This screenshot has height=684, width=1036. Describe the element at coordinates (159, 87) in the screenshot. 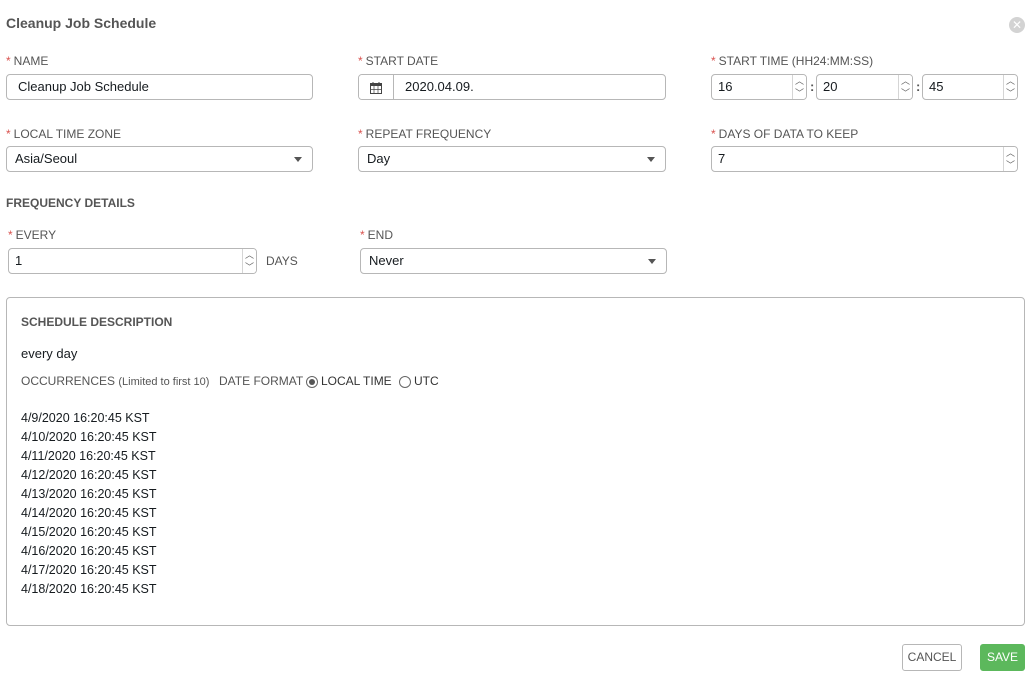

I see `name-input: Cleanup Job Schedule` at that location.